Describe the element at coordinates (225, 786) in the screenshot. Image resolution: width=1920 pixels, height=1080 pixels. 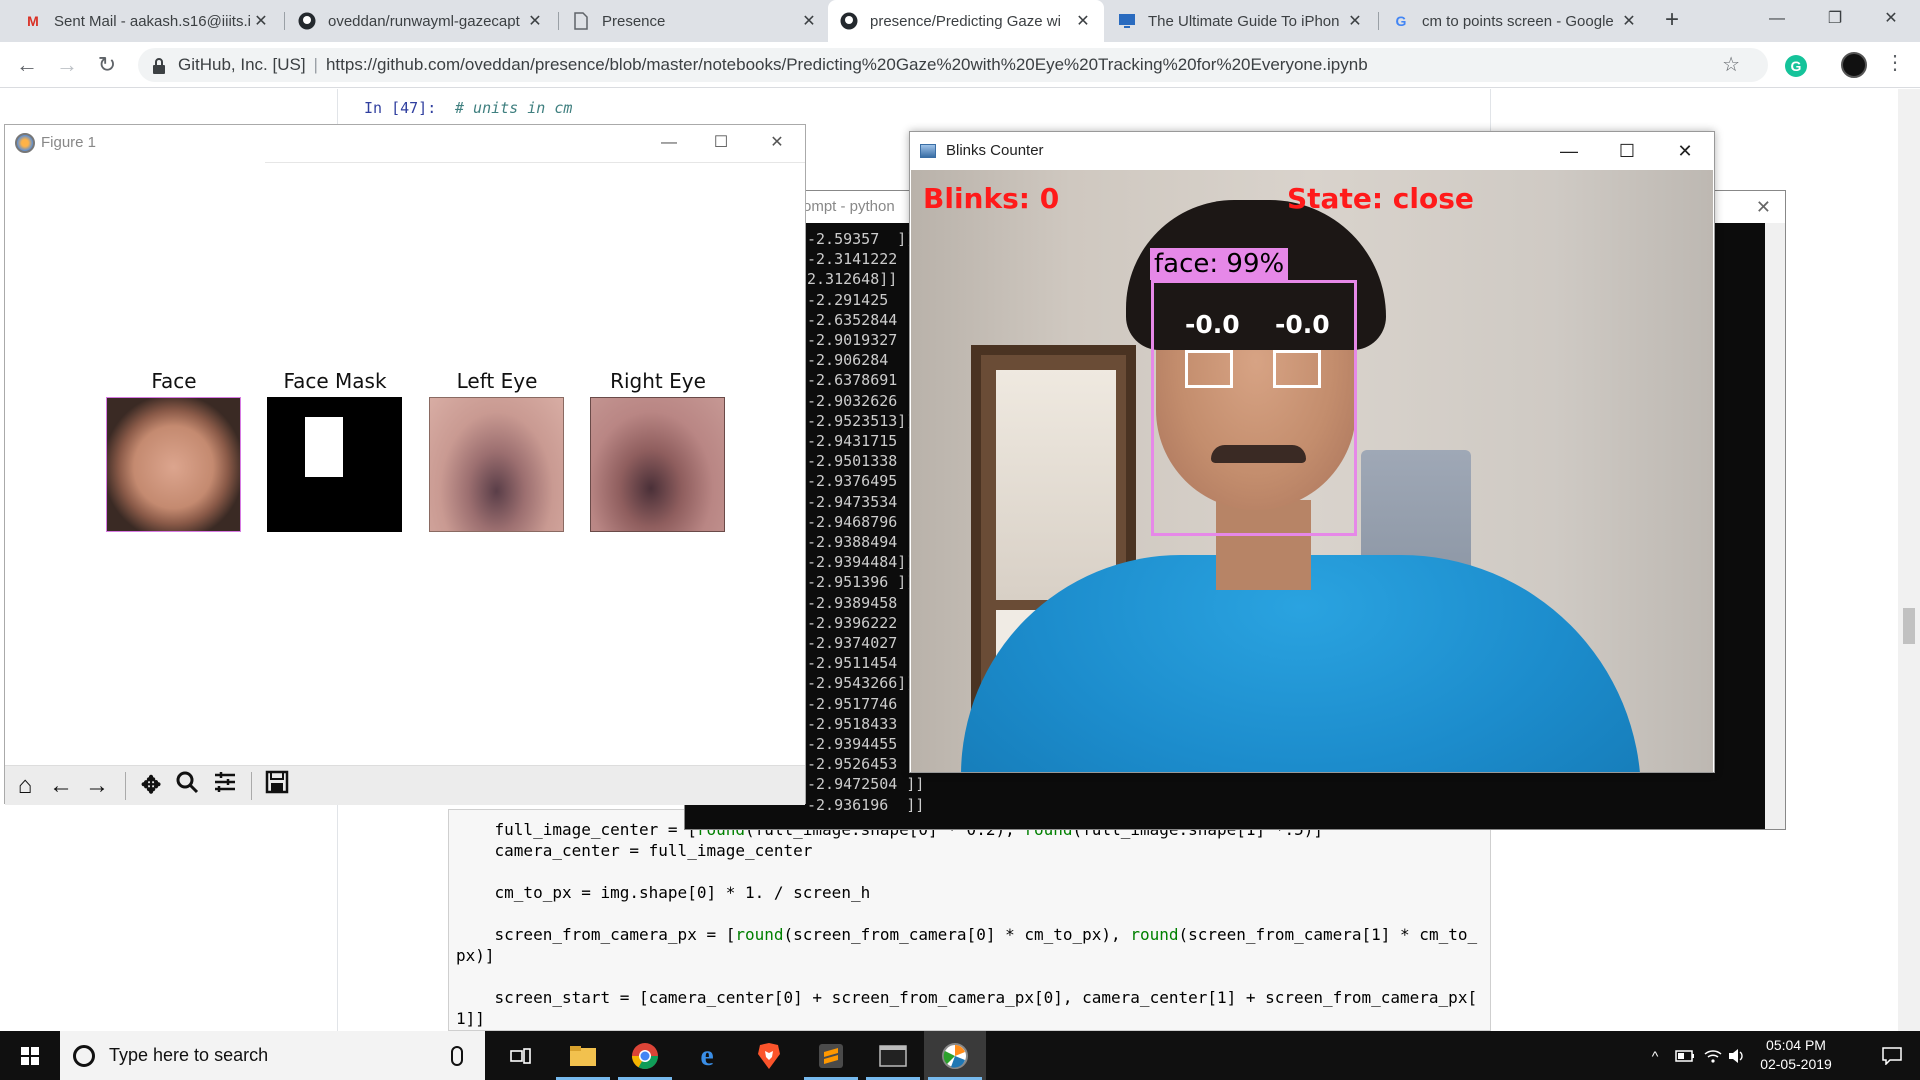
I see `configure-subplots-icon` at that location.